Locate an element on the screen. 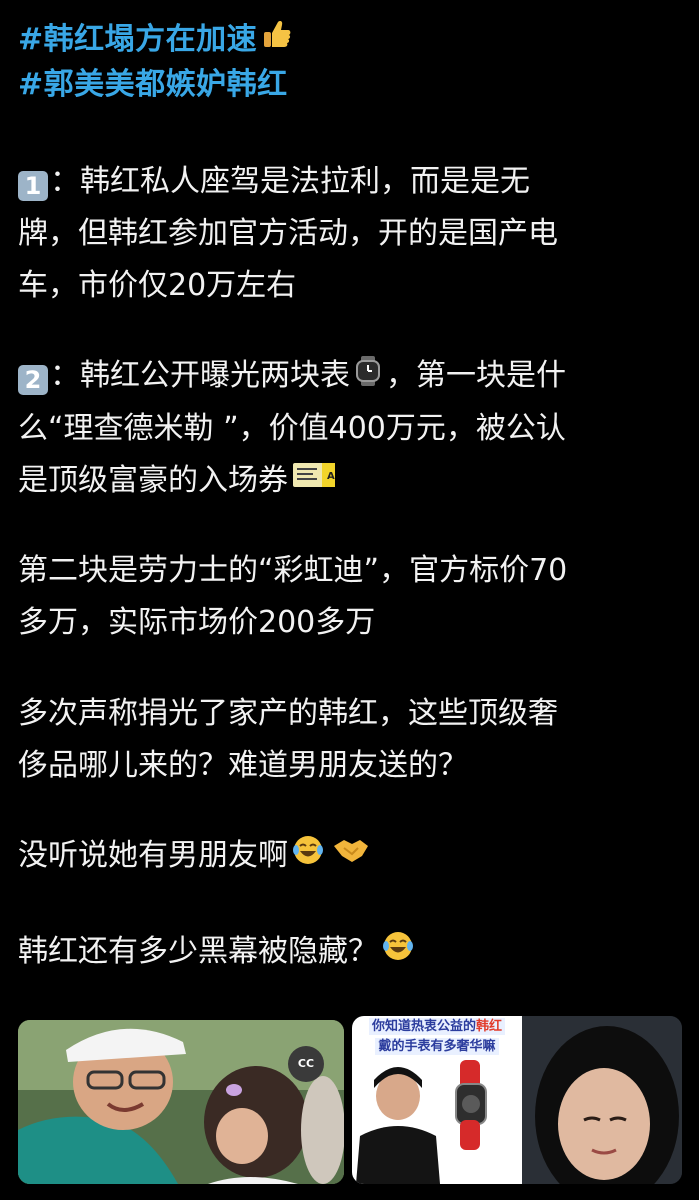  caption-line-1: 你知道热衷公益的韩红 is located at coordinates (437, 1026).